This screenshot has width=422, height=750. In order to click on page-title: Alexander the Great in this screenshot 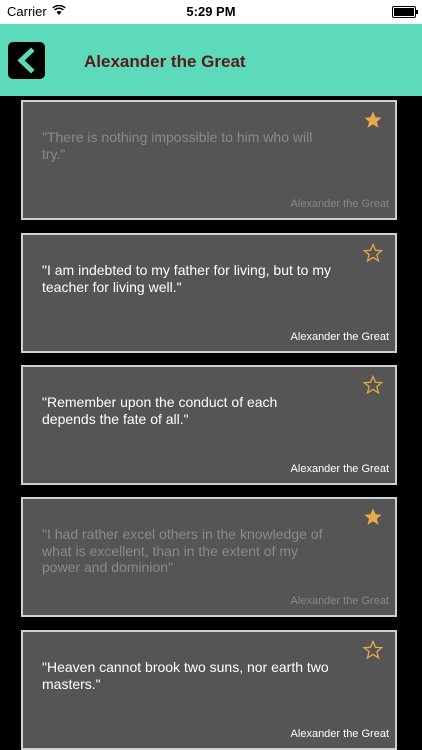, I will do `click(165, 61)`.